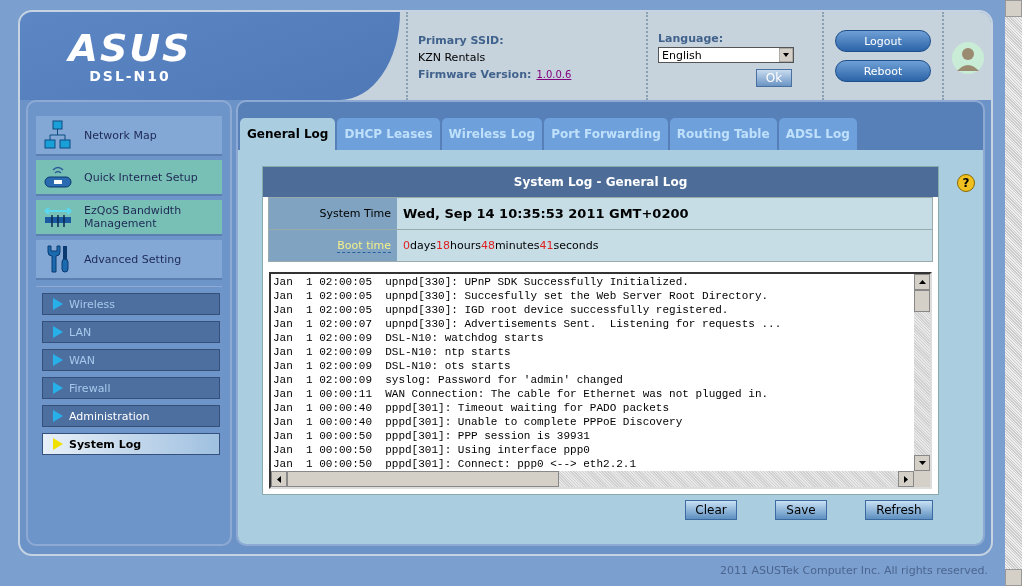  I want to click on firmware-link: 1.0.0.6, so click(554, 74).